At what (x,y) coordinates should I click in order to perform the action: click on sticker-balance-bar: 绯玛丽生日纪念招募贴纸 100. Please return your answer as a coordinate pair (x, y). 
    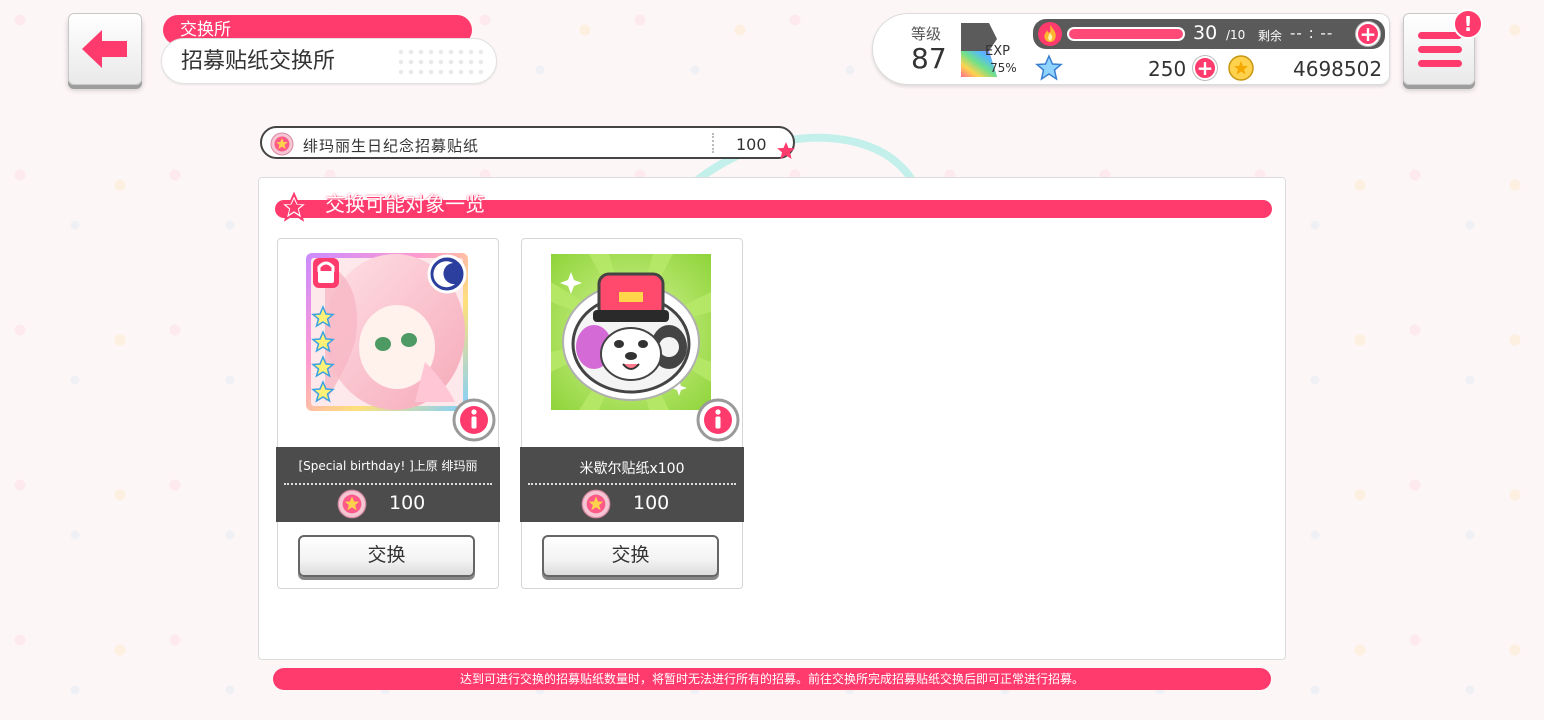
    Looking at the image, I should click on (527, 142).